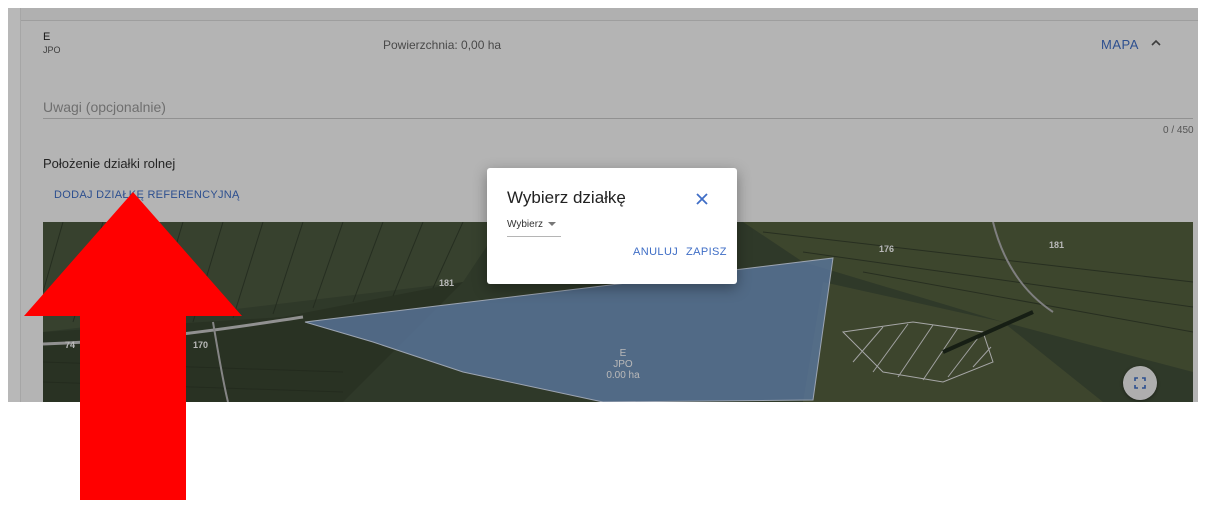  Describe the element at coordinates (706, 252) in the screenshot. I see `save-button: ZAPISZ` at that location.